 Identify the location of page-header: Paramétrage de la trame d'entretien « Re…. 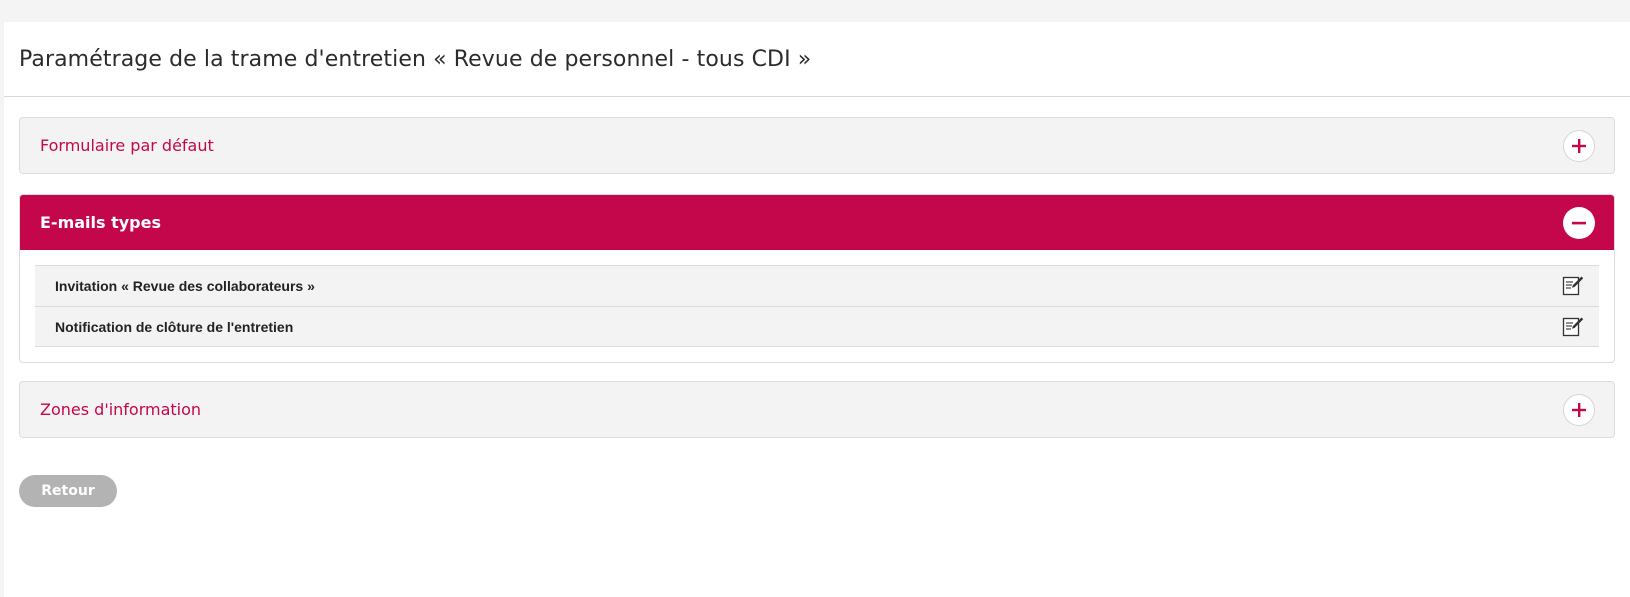
(817, 59).